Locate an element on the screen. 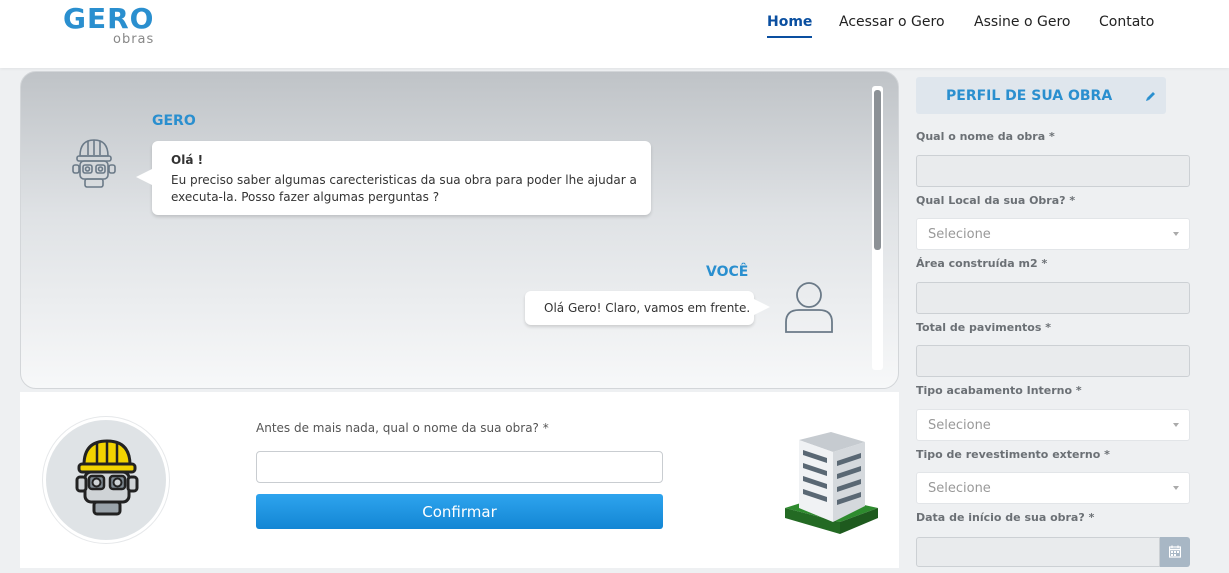 This screenshot has width=1229, height=573. field-label-area: Área construída m2 * is located at coordinates (982, 263).